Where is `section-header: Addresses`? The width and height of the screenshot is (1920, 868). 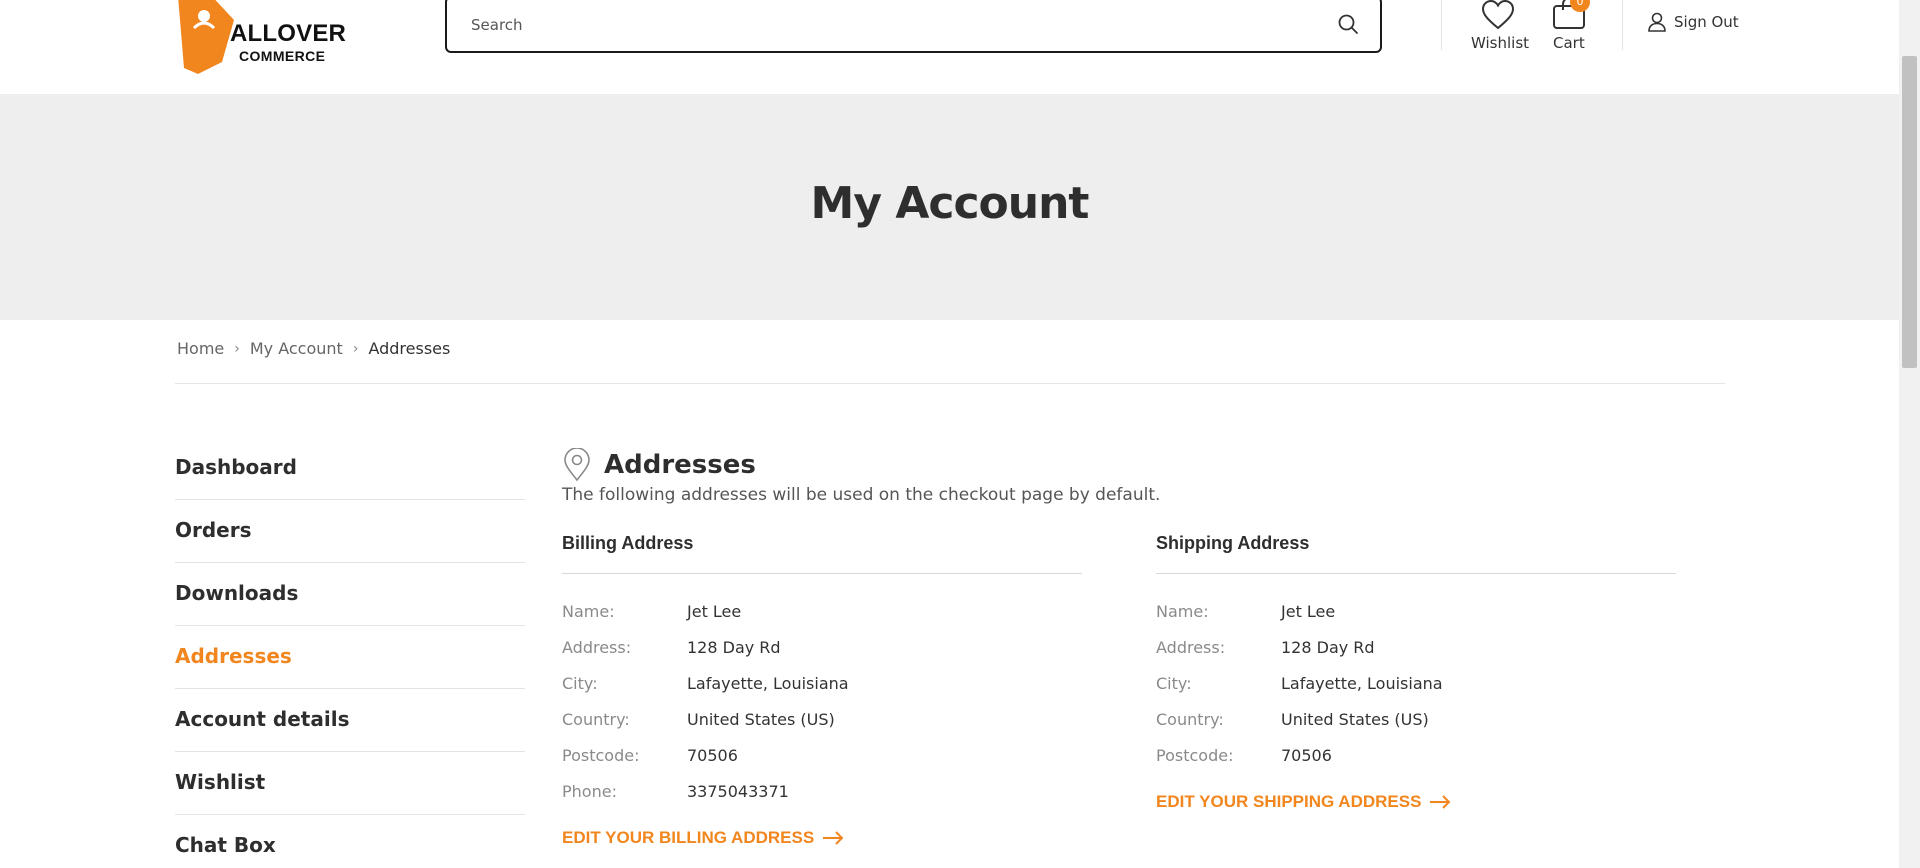
section-header: Addresses is located at coordinates (659, 465).